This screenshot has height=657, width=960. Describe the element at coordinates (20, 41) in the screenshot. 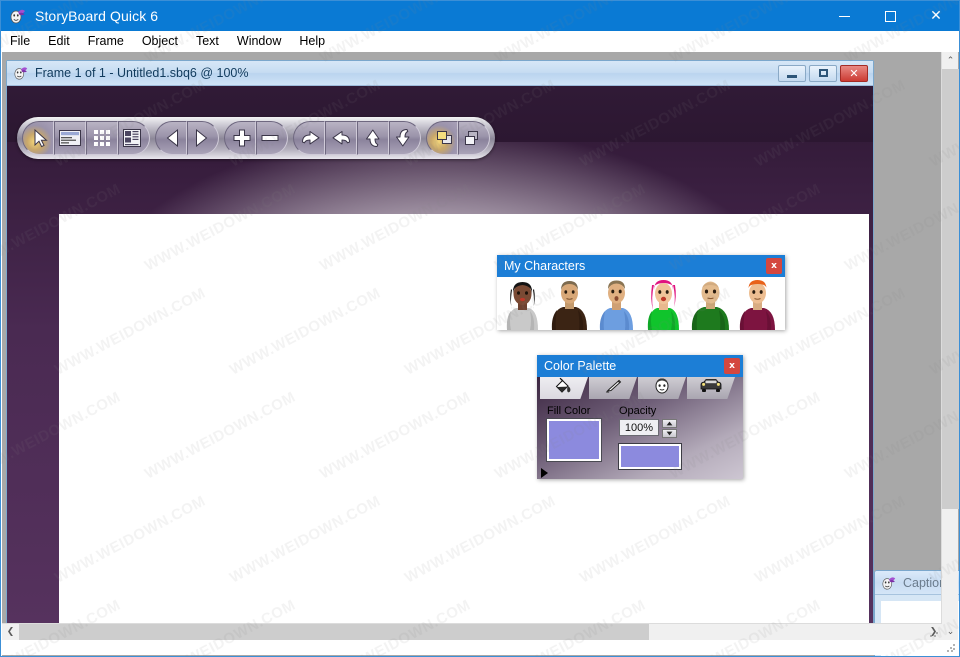

I see `menu-file: File` at that location.